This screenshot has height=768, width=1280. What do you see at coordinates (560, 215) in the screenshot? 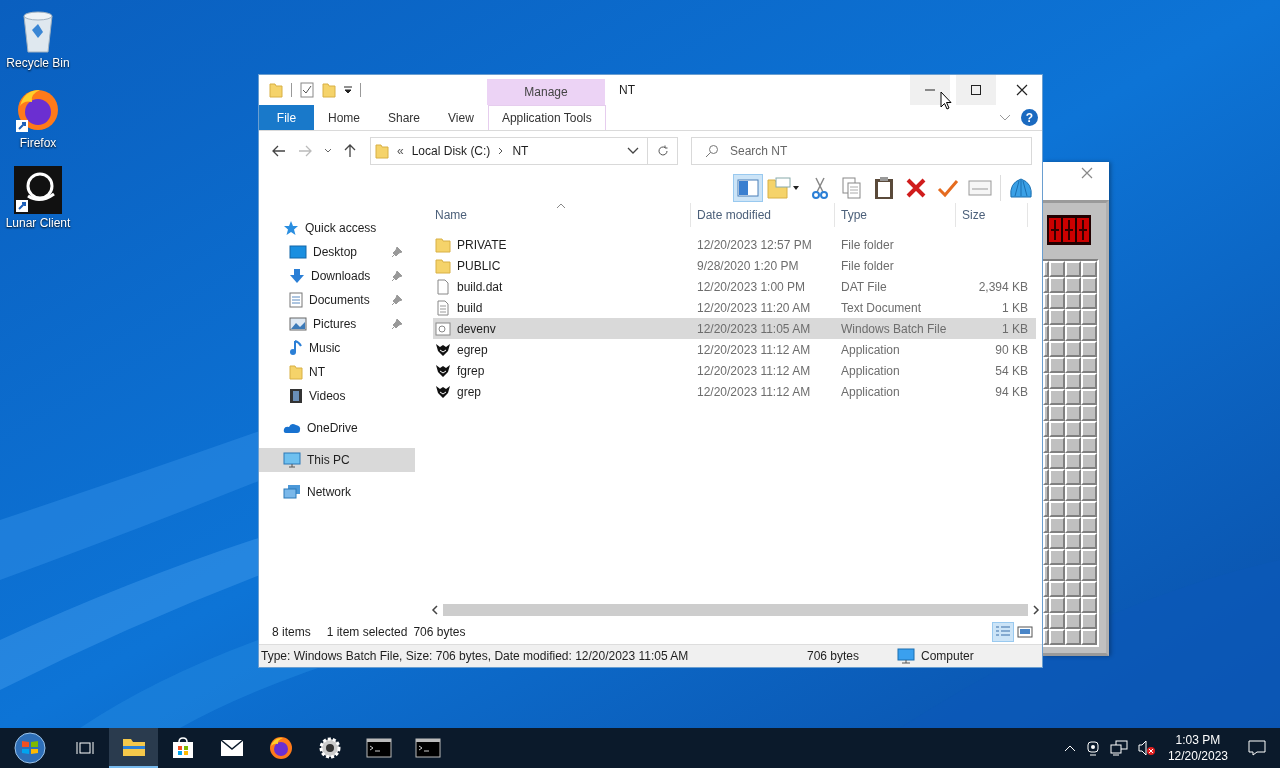
I see `column-header: Name` at bounding box center [560, 215].